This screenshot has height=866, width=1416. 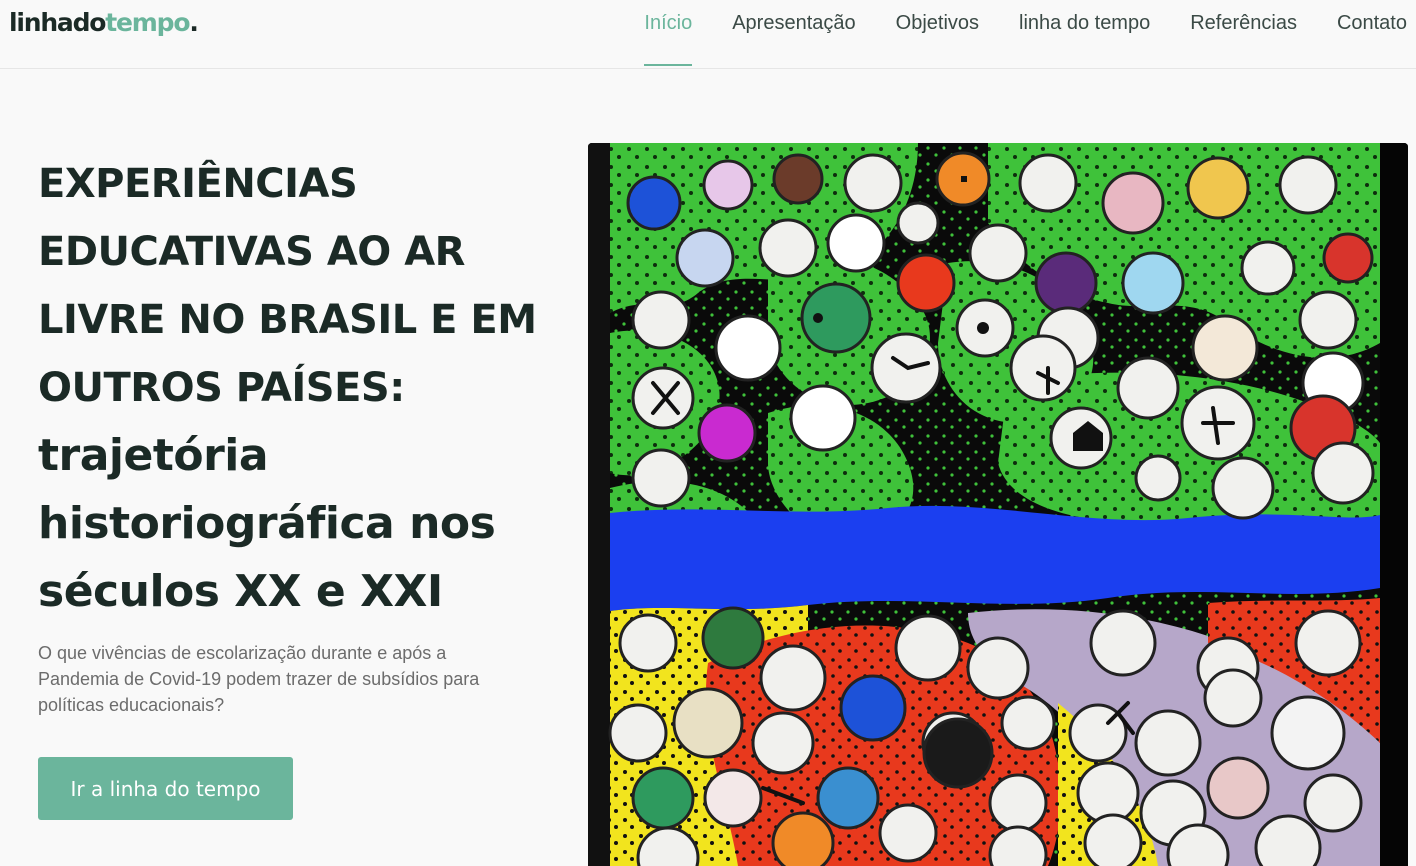 What do you see at coordinates (194, 22) in the screenshot?
I see `logo-part-3: .` at bounding box center [194, 22].